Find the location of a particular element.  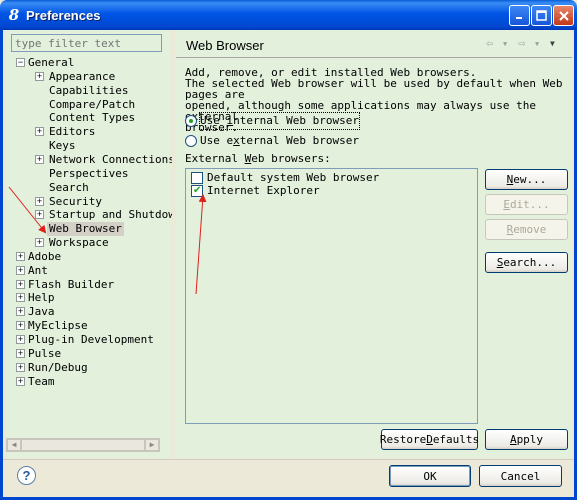

tree-item: + Workspace is located at coordinates (88, 243).